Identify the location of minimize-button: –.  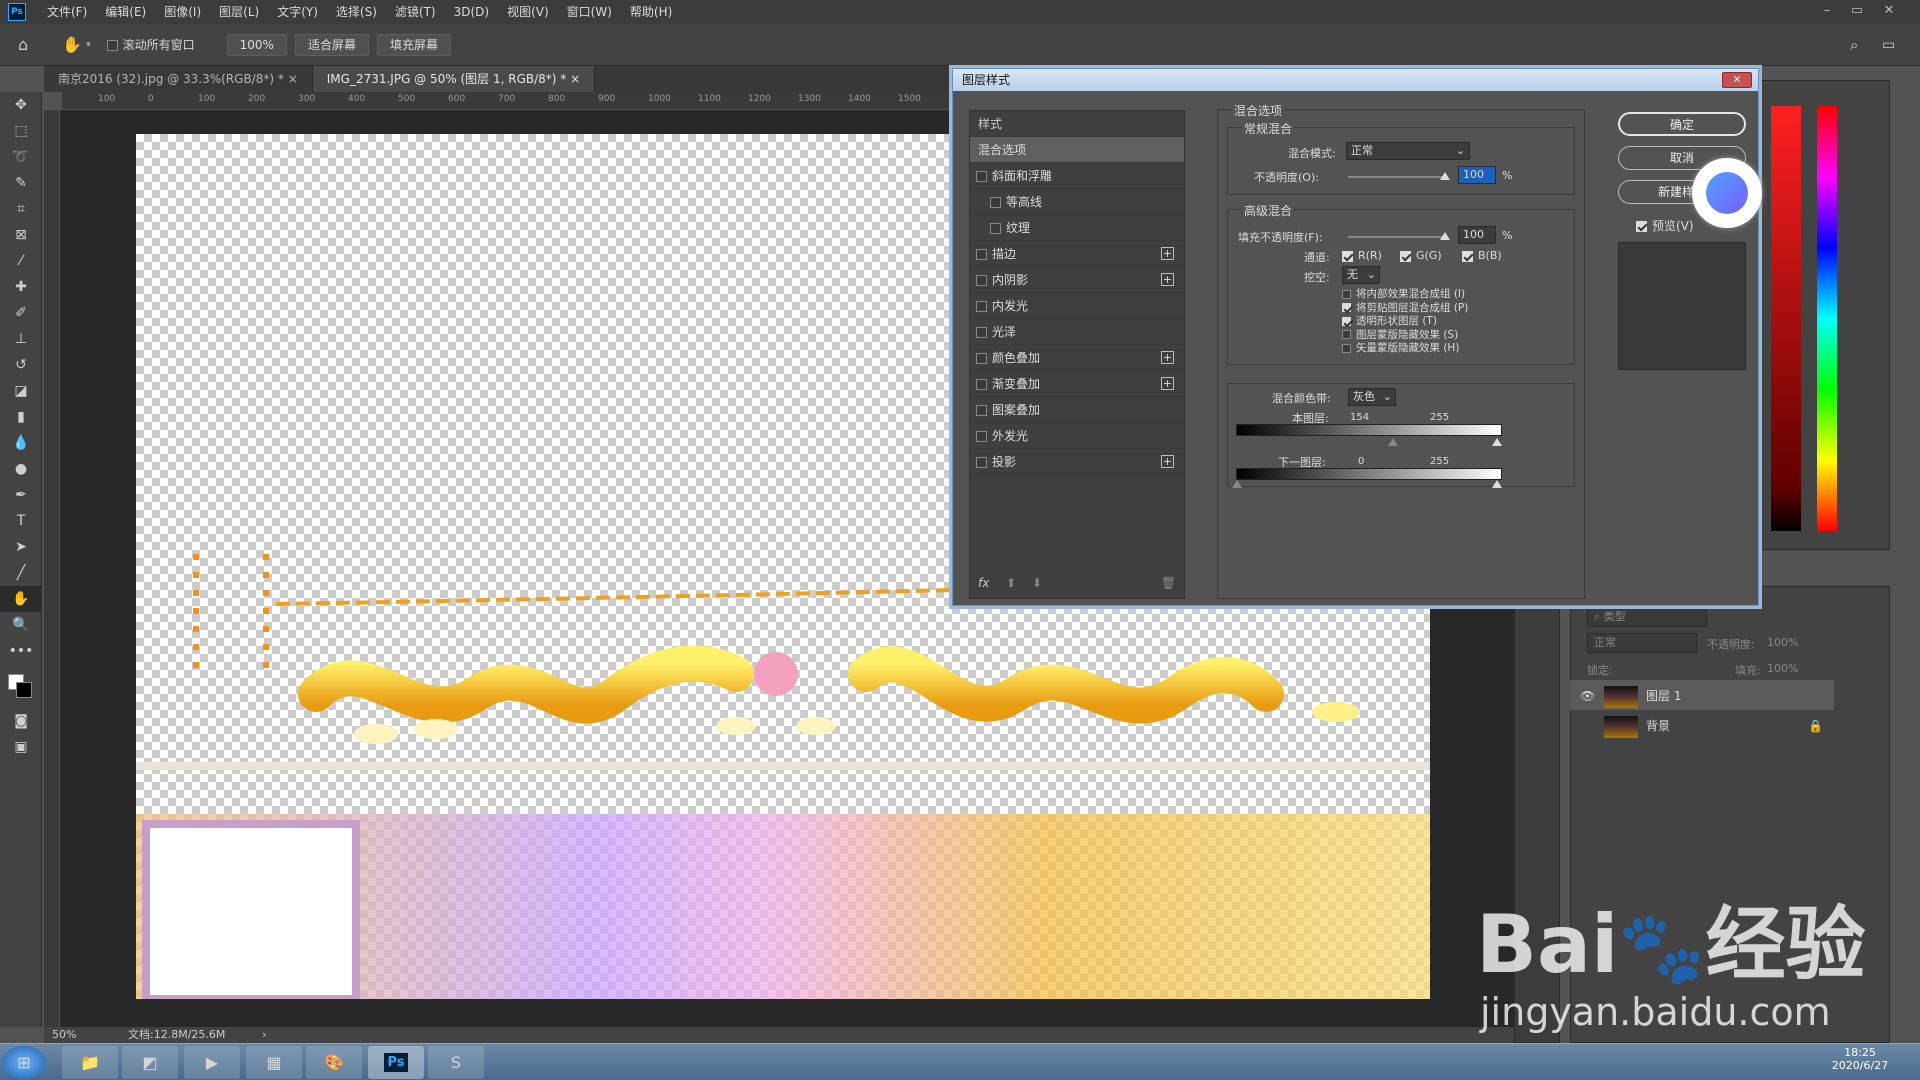
(1827, 12).